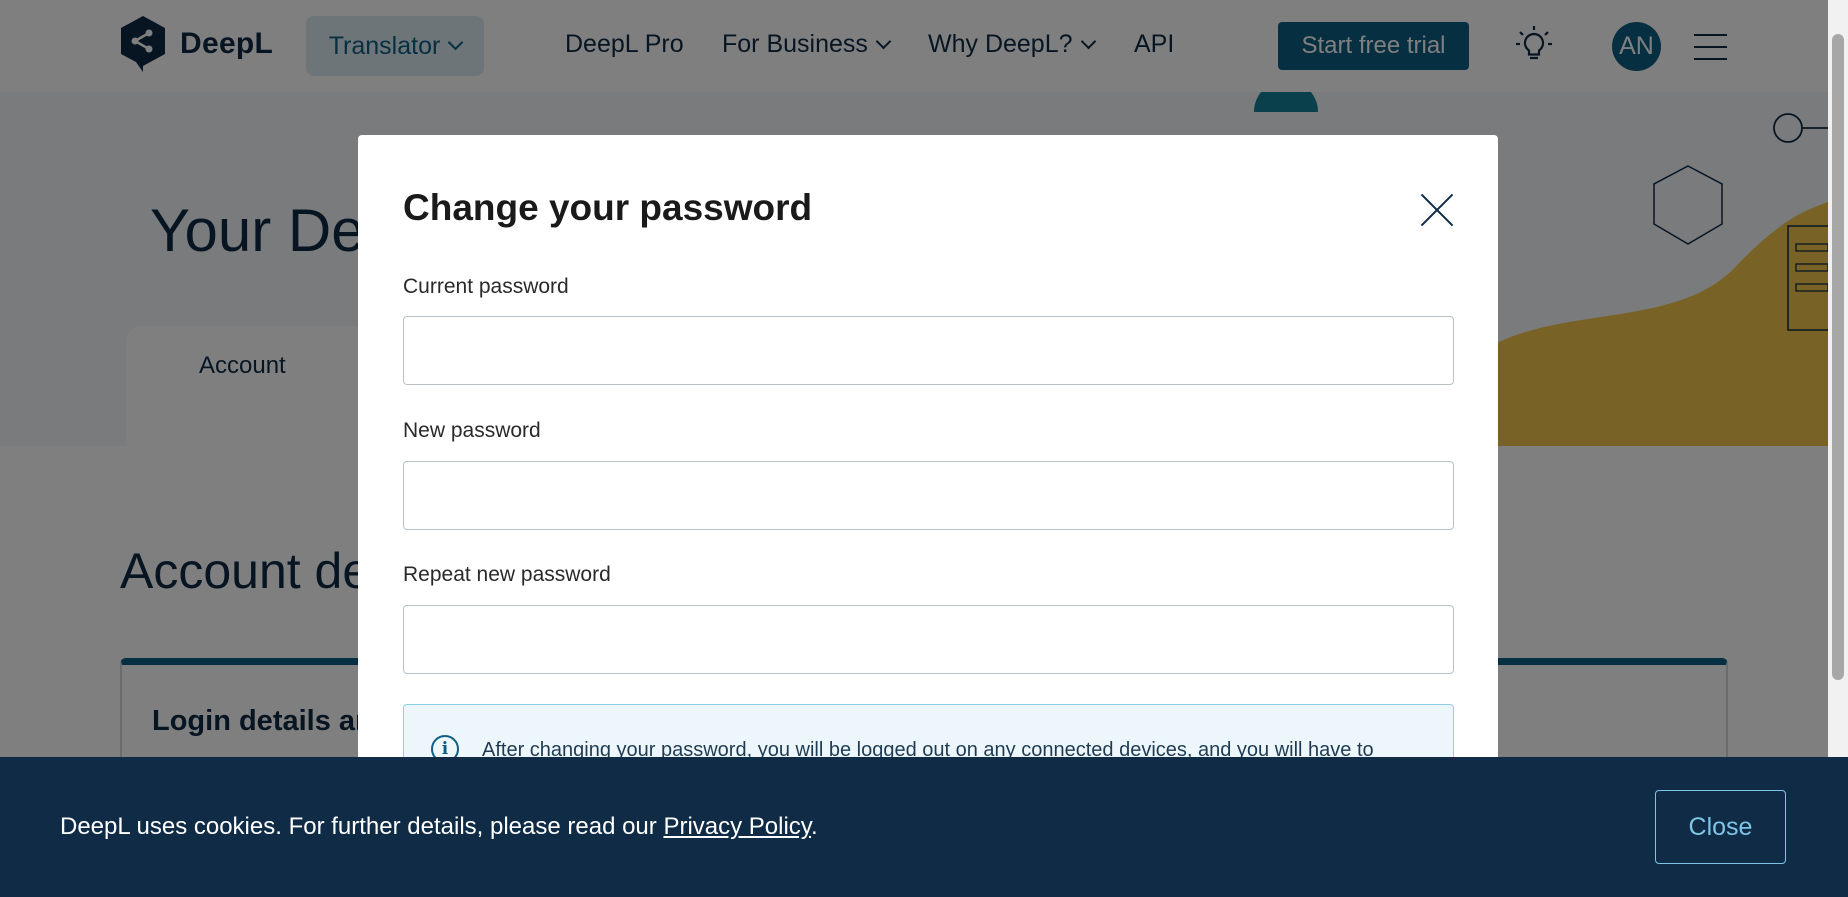 The image size is (1848, 897). Describe the element at coordinates (814, 826) in the screenshot. I see `cookie-text-end: .` at that location.